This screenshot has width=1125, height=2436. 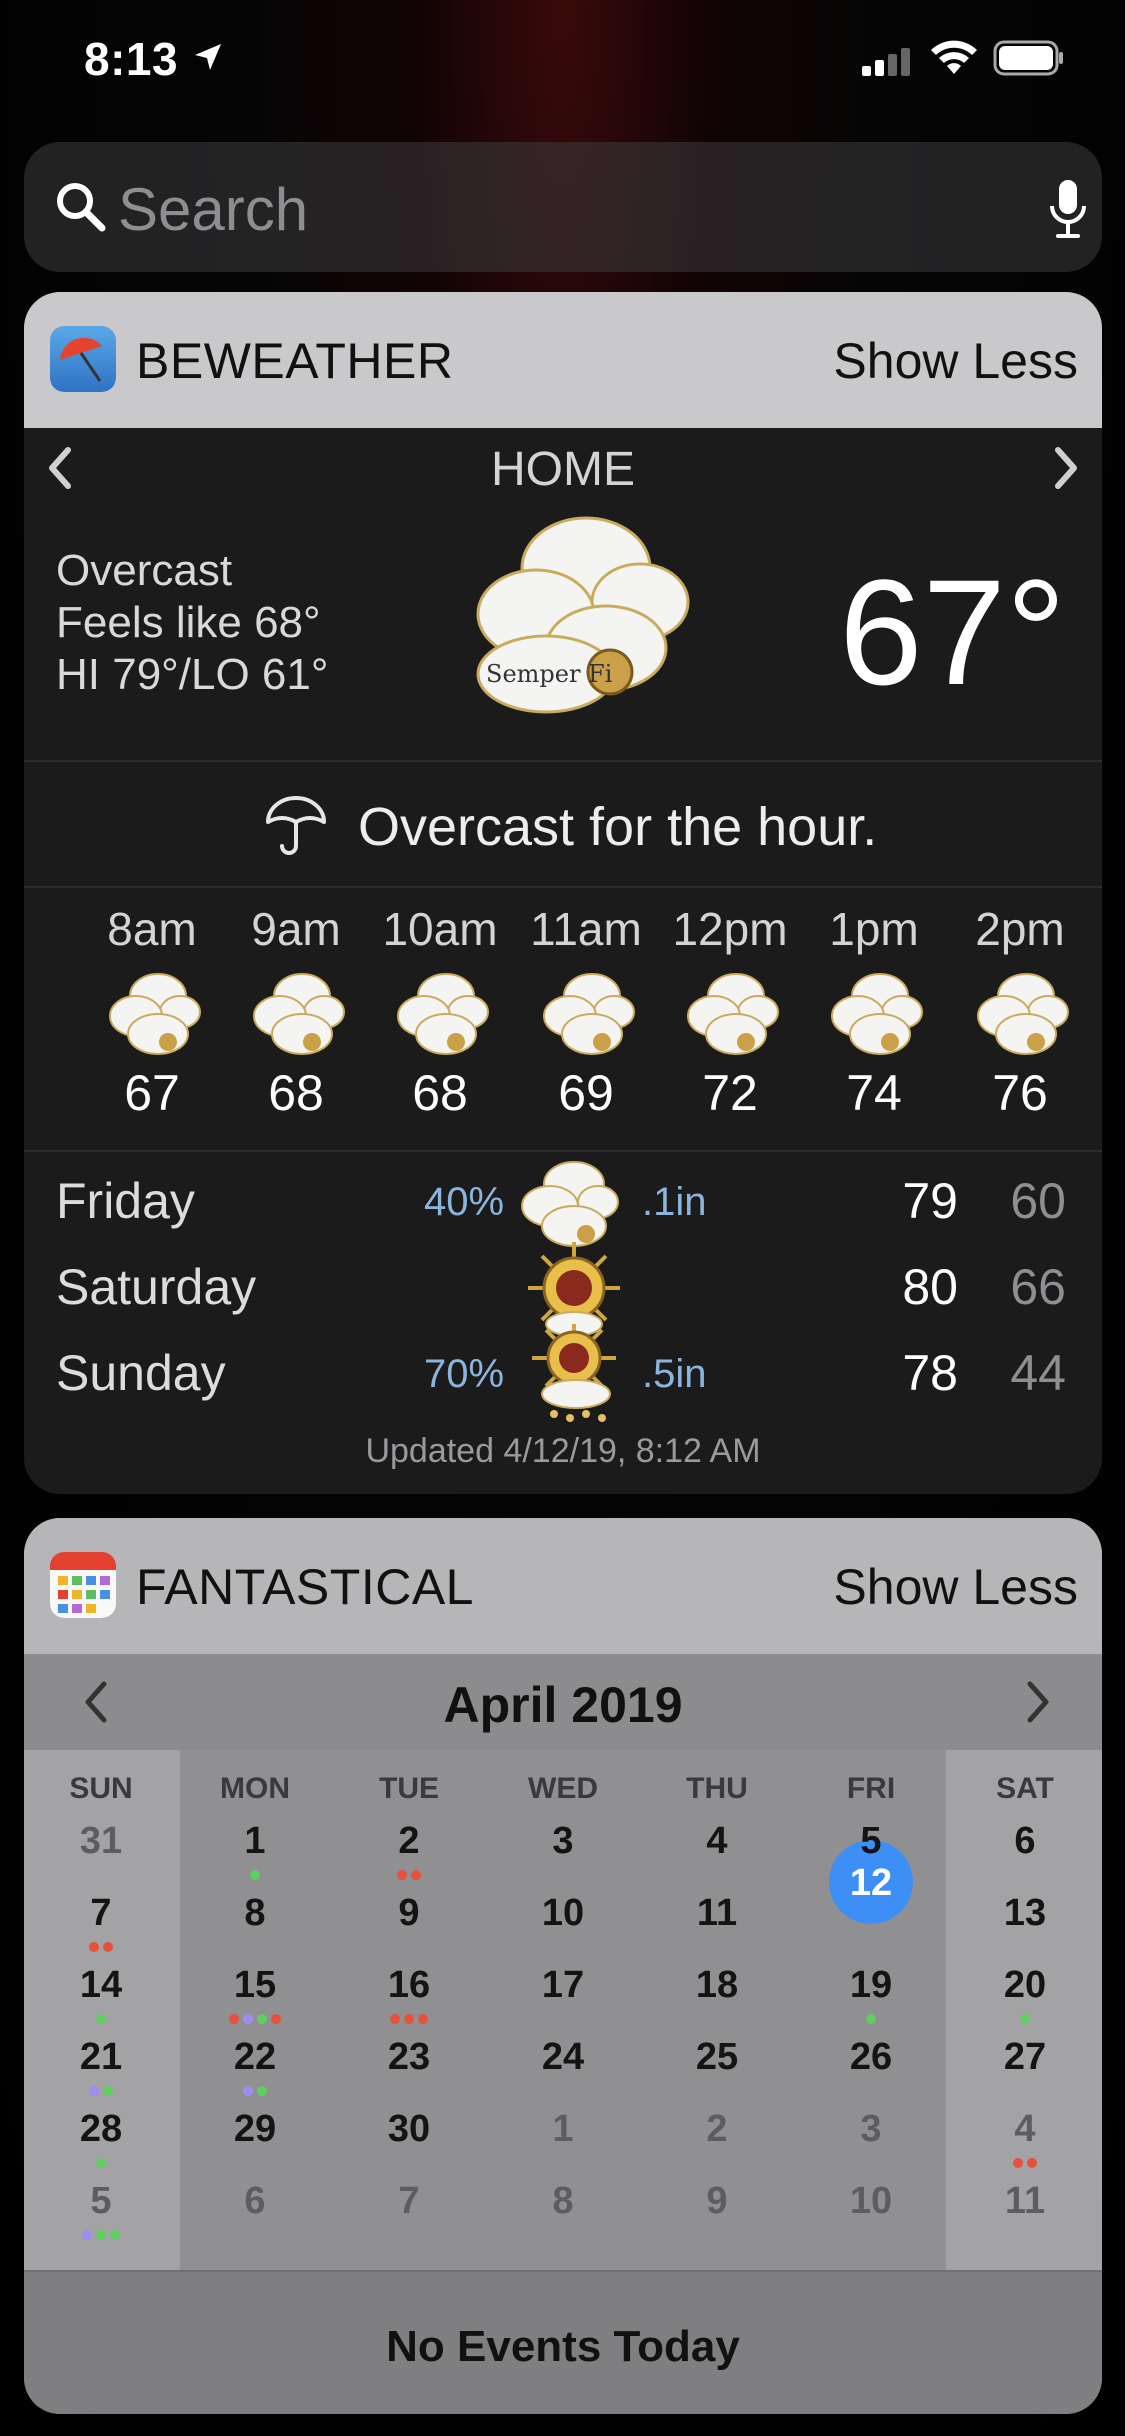 What do you see at coordinates (954, 57) in the screenshot?
I see `wifi-icon` at bounding box center [954, 57].